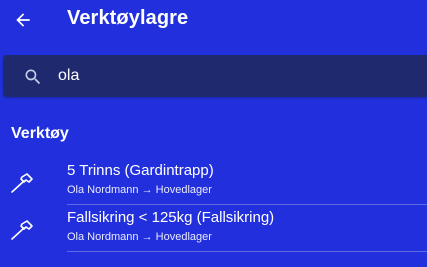 The image size is (427, 267). Describe the element at coordinates (128, 18) in the screenshot. I see `page-title: Verktøylagre` at that location.